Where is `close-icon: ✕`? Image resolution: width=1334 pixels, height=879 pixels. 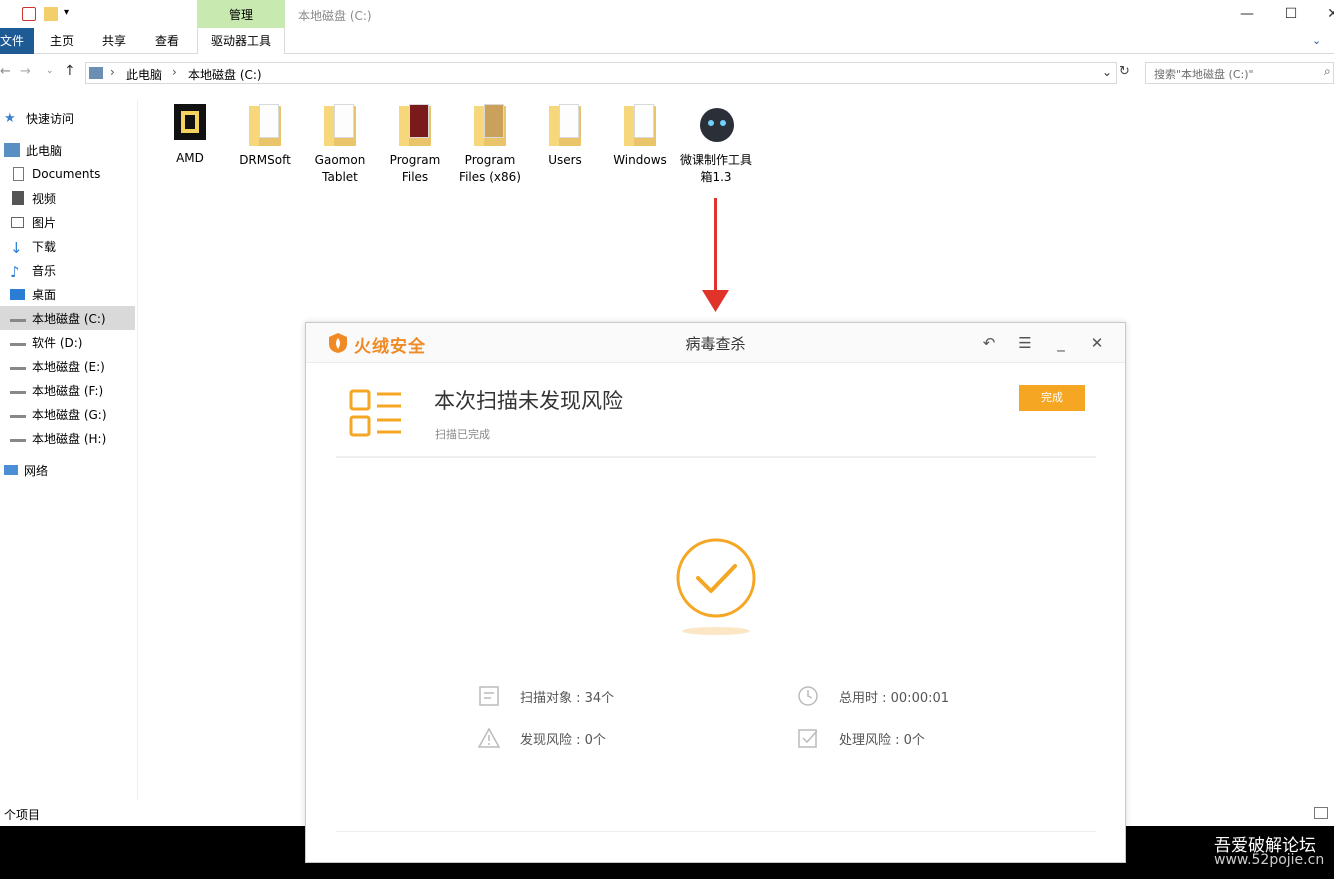
close-icon: ✕ is located at coordinates (1097, 343).